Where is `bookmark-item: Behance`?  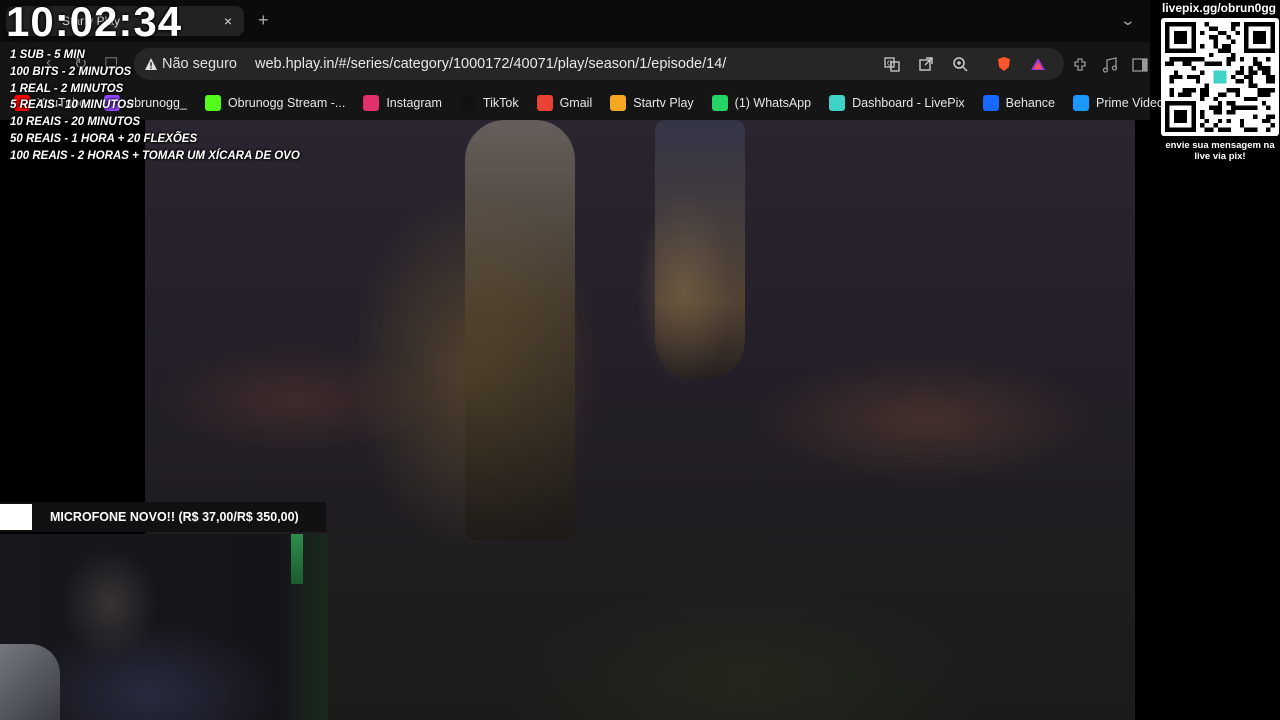
bookmark-item: Behance is located at coordinates (1019, 103).